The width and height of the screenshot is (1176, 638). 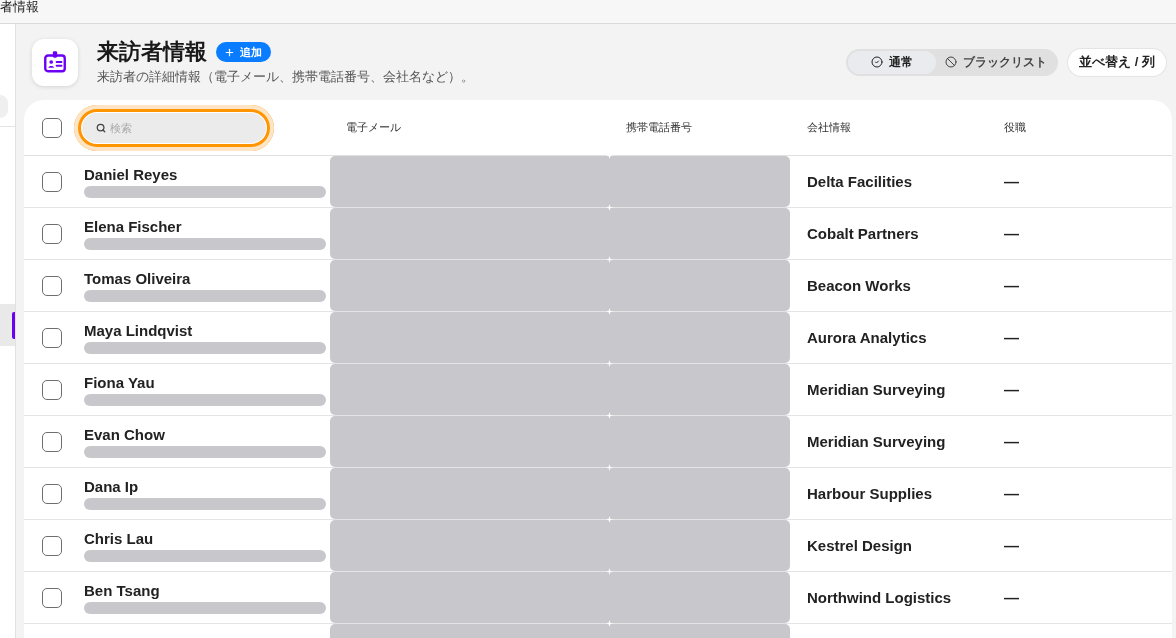 I want to click on page-title: 来訪者情報, so click(x=152, y=52).